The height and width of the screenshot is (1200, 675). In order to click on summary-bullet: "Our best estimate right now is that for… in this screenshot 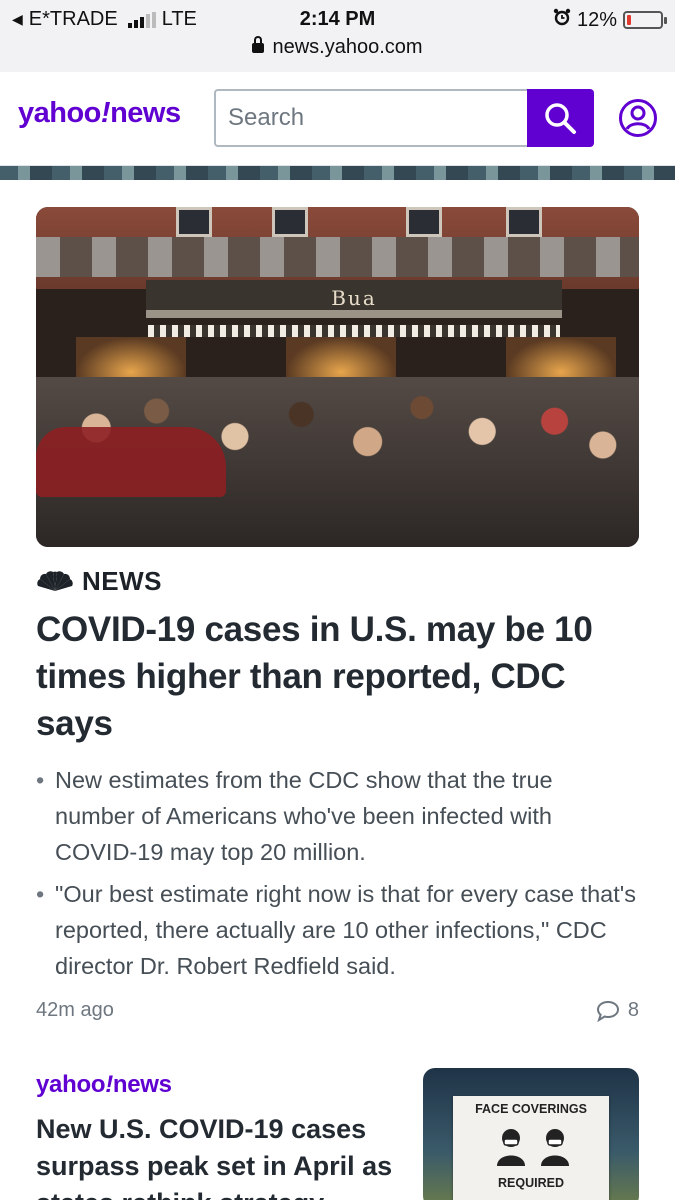, I will do `click(336, 930)`.